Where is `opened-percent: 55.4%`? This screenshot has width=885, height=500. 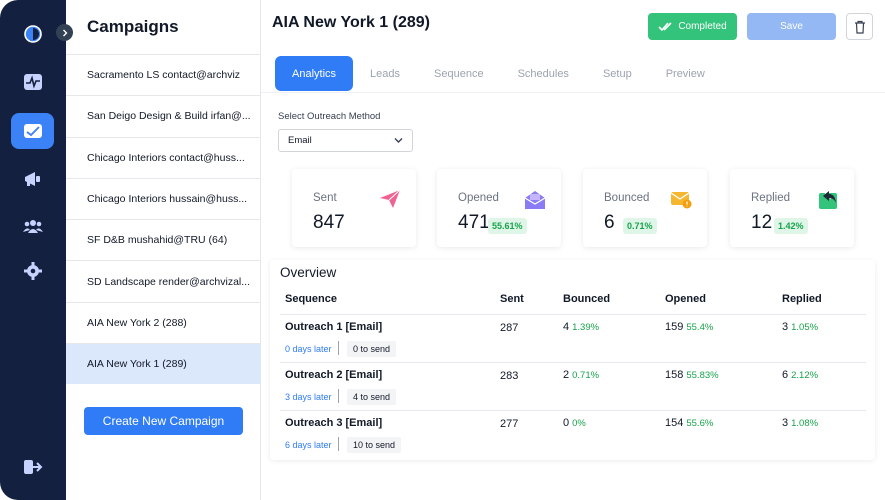
opened-percent: 55.4% is located at coordinates (700, 327).